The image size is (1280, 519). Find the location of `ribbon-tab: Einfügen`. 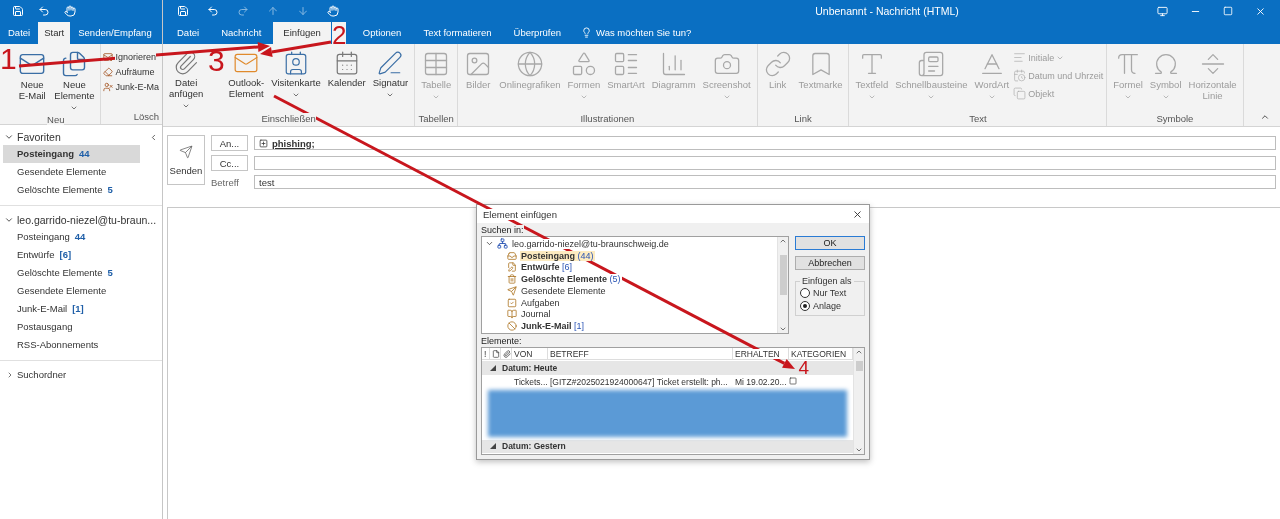

ribbon-tab: Einfügen is located at coordinates (302, 33).